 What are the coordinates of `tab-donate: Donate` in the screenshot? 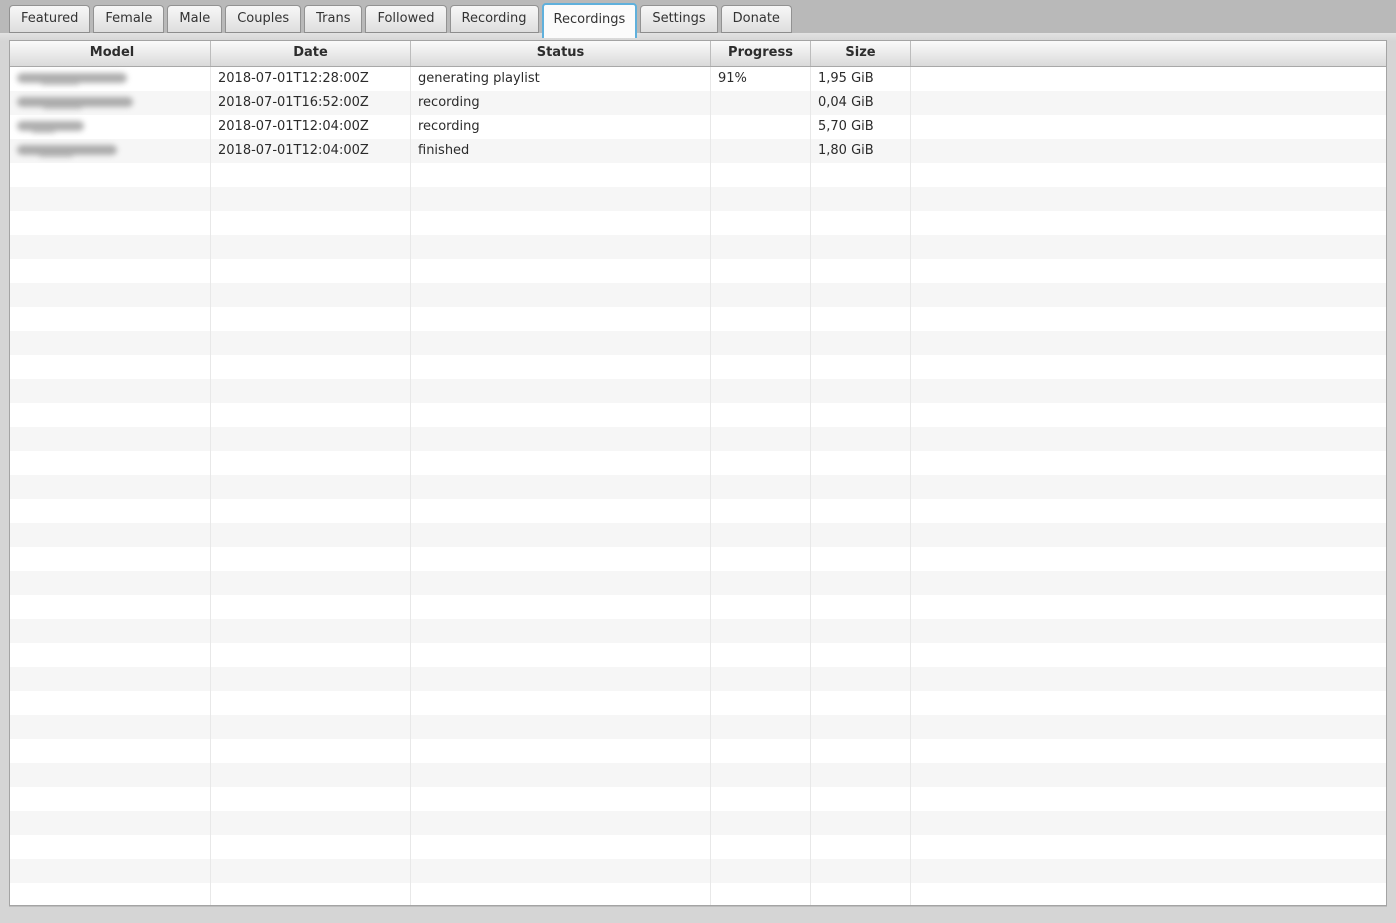 It's located at (756, 19).